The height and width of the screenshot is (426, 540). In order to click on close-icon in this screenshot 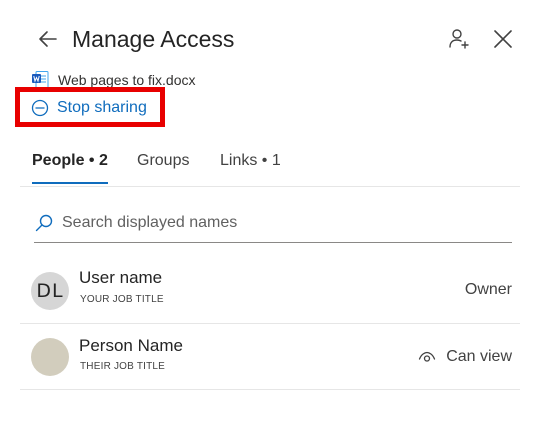, I will do `click(503, 39)`.